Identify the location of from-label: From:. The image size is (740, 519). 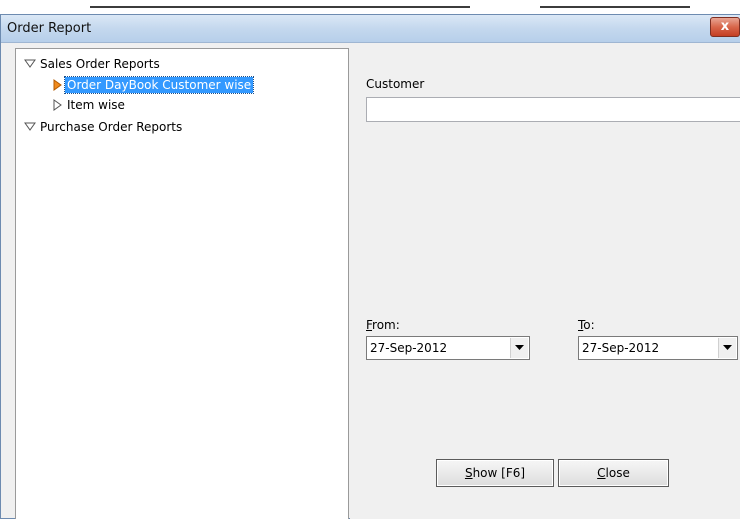
(383, 325).